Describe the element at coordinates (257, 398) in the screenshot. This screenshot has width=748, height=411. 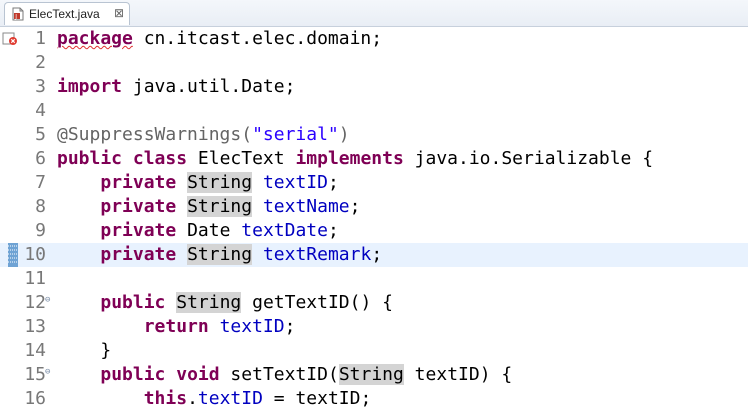
I see `code-text: this.textID = textID;` at that location.